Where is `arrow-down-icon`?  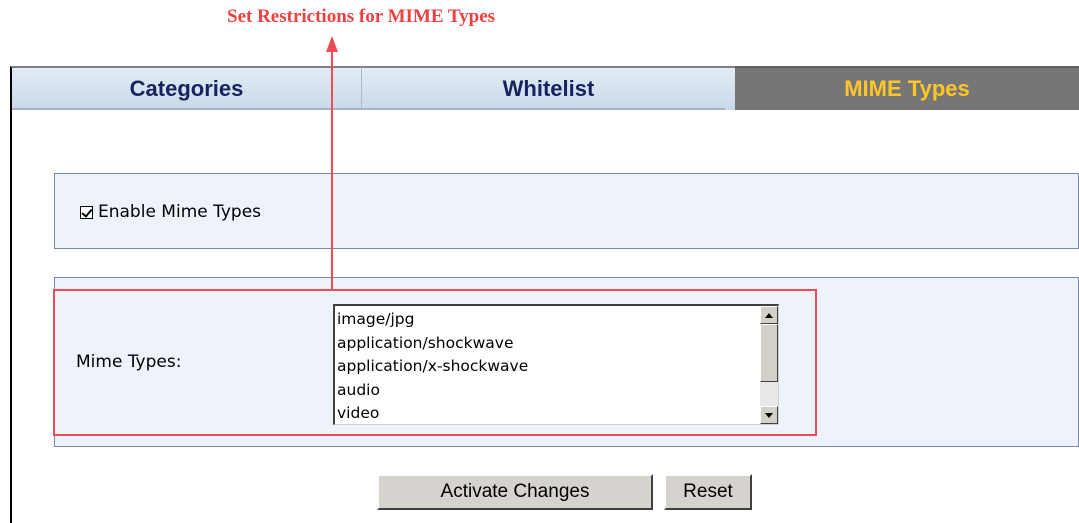 arrow-down-icon is located at coordinates (769, 415).